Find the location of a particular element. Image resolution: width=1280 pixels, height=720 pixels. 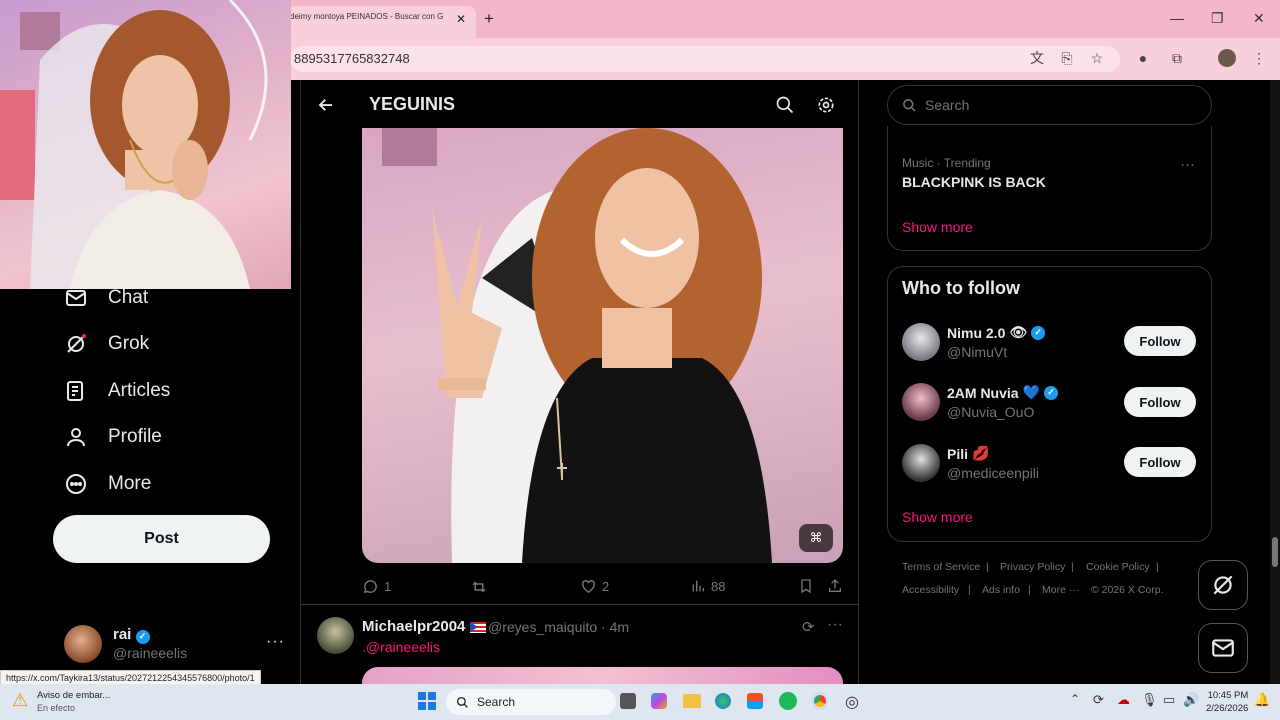

account-name: rai ✓ is located at coordinates (131, 635).